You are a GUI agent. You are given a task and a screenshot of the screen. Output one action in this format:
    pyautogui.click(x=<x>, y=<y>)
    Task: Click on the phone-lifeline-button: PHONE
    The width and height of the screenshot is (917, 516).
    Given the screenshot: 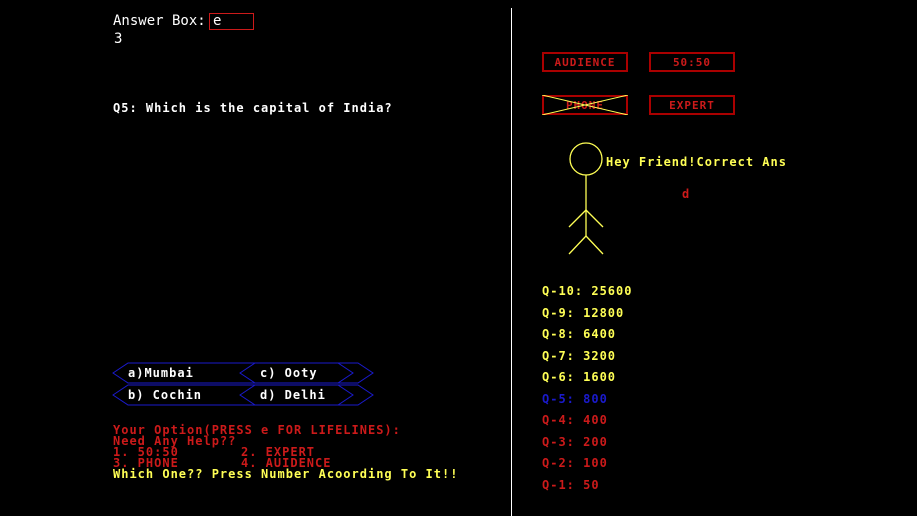 What is the action you would take?
    pyautogui.click(x=585, y=105)
    